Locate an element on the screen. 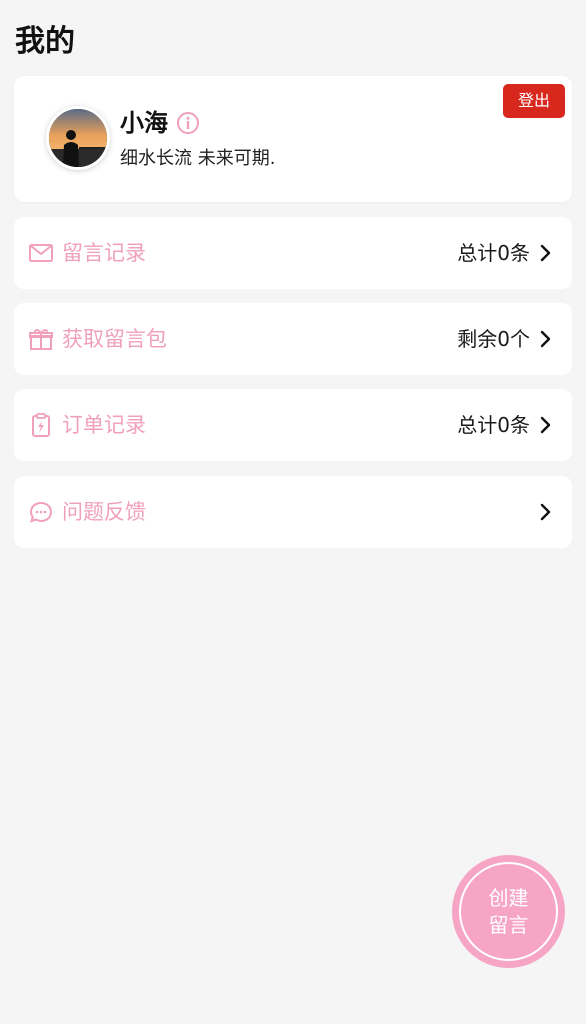  page-title: 我的 is located at coordinates (45, 41).